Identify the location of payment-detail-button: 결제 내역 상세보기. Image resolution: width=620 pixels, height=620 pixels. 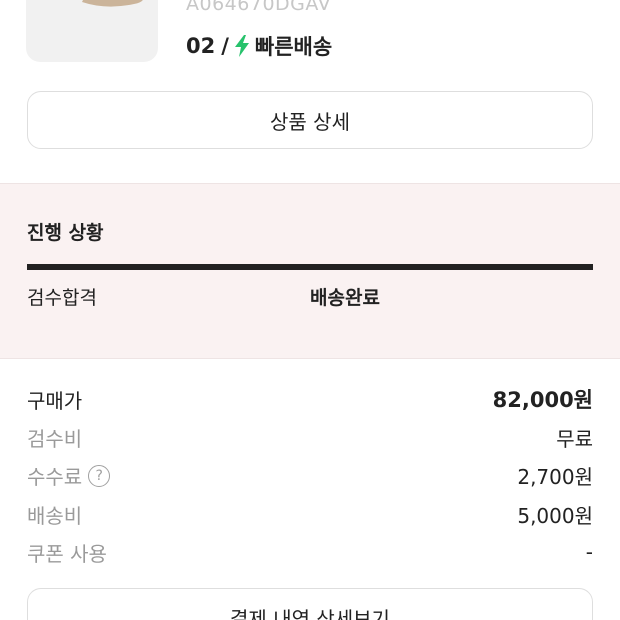
(310, 604).